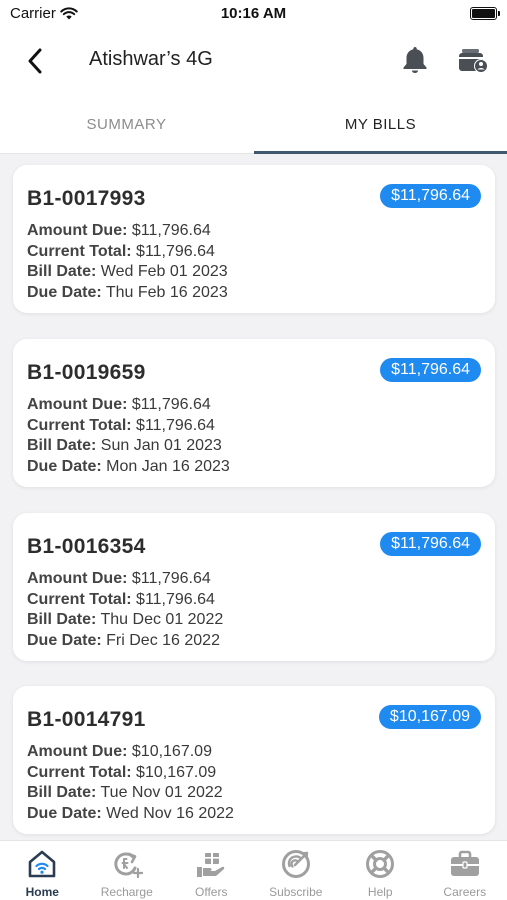 The image size is (507, 900). I want to click on tabbar-help-label: Help, so click(380, 892).